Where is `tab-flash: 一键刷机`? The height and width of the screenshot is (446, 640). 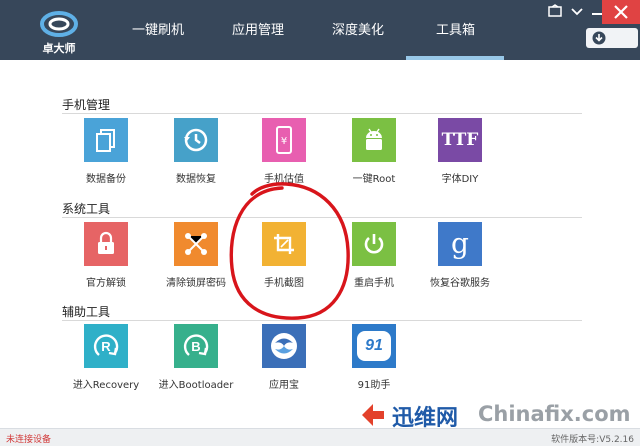
tab-flash: 一键刷机 is located at coordinates (158, 31).